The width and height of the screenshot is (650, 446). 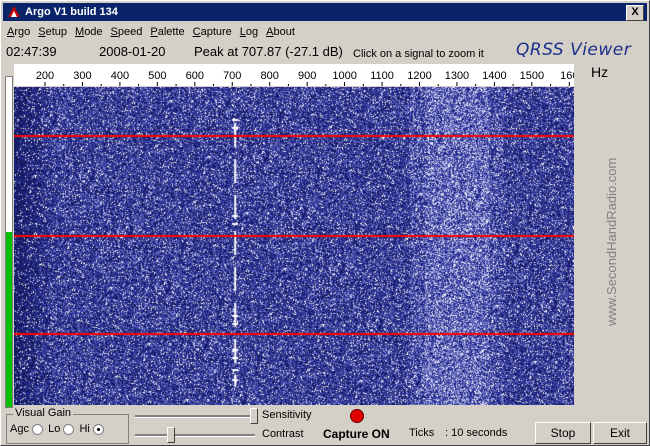 What do you see at coordinates (635, 13) in the screenshot?
I see `close-button: X` at bounding box center [635, 13].